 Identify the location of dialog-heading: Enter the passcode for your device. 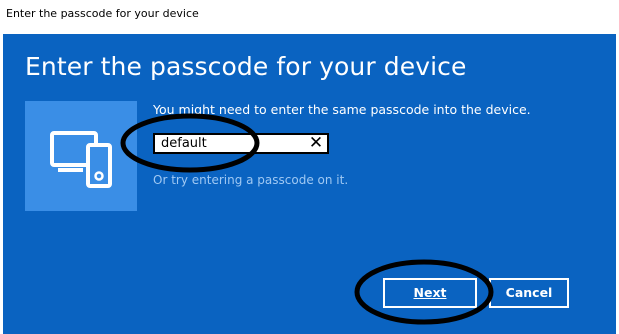
(246, 66).